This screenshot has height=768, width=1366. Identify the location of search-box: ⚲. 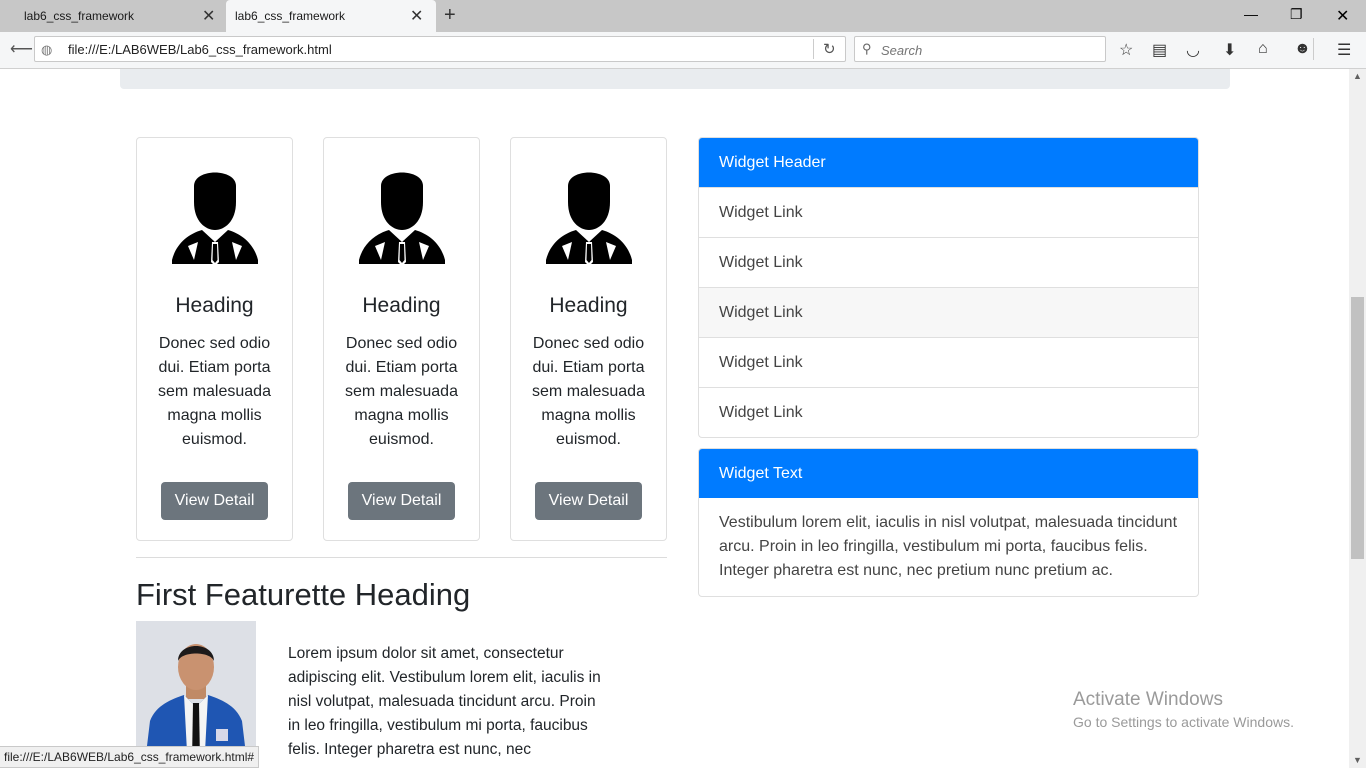
(980, 49).